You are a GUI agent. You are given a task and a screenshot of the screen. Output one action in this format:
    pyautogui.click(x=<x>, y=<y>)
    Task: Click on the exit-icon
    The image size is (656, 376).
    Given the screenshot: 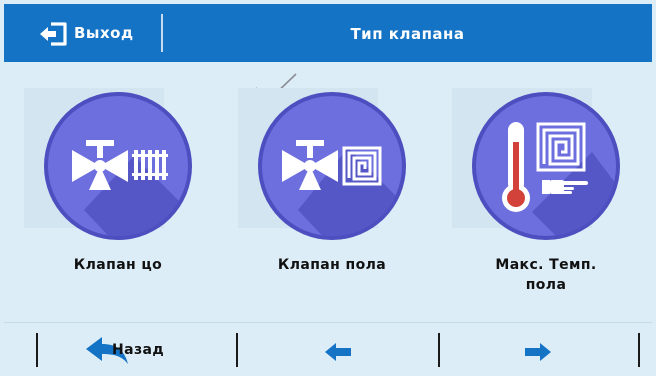 What is the action you would take?
    pyautogui.click(x=53, y=34)
    